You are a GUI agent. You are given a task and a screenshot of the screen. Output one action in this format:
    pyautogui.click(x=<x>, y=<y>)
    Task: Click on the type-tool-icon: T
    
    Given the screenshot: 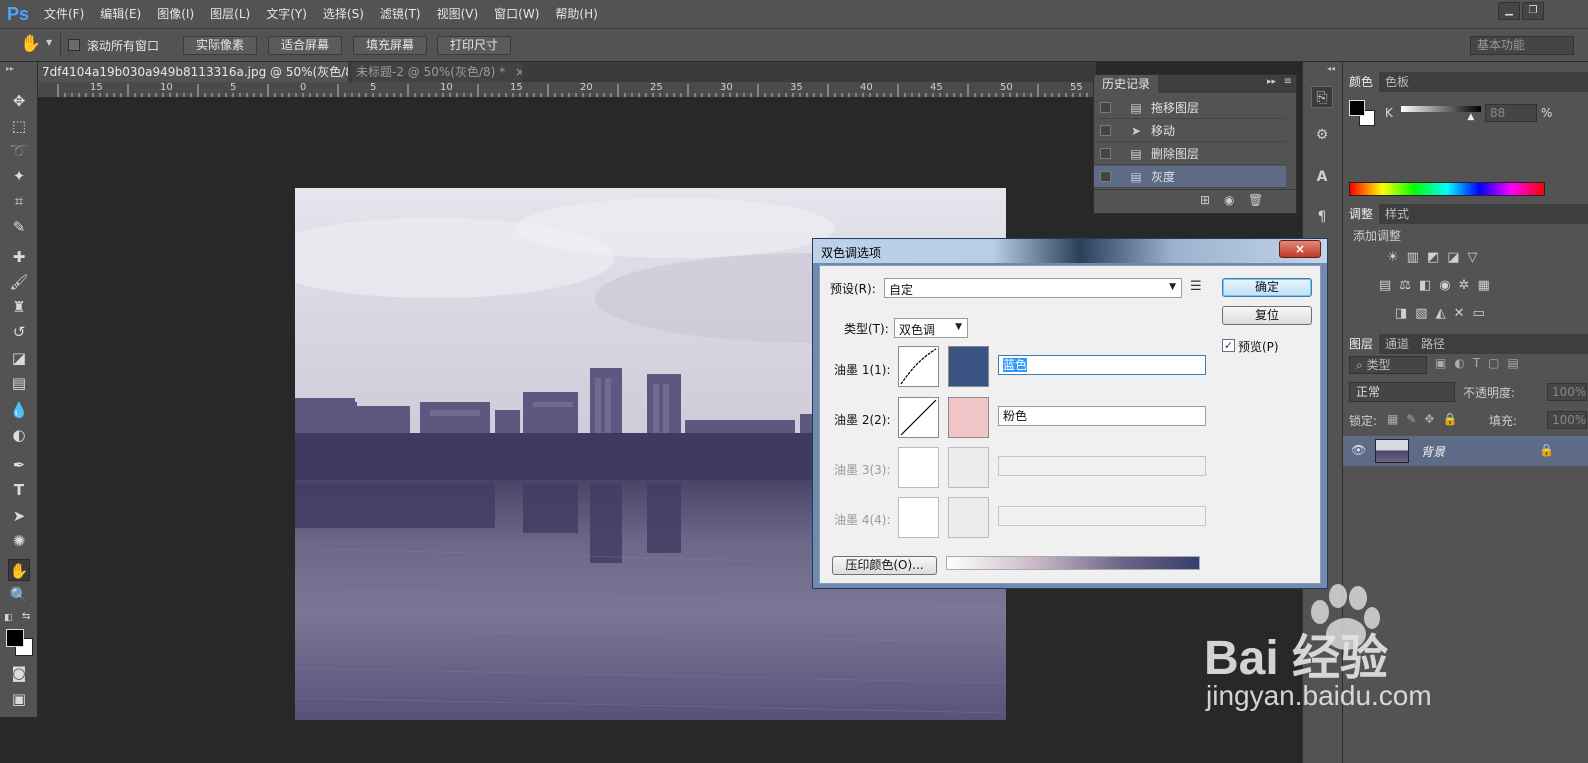 What is the action you would take?
    pyautogui.click(x=19, y=490)
    